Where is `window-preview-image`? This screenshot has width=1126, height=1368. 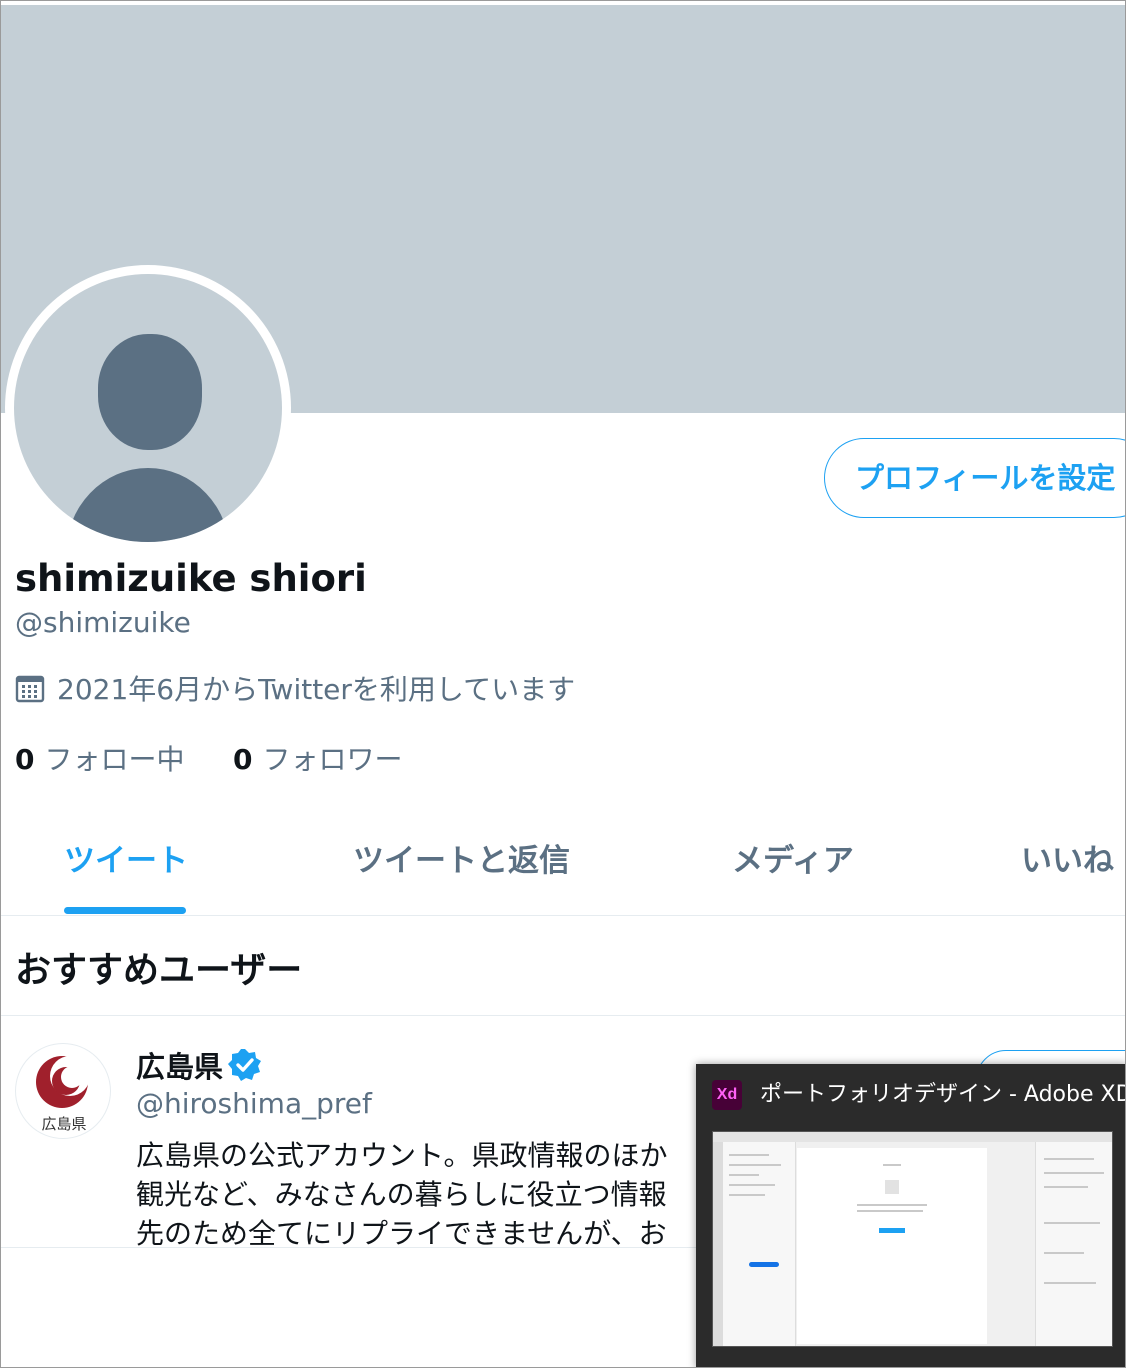
window-preview-image is located at coordinates (912, 1239).